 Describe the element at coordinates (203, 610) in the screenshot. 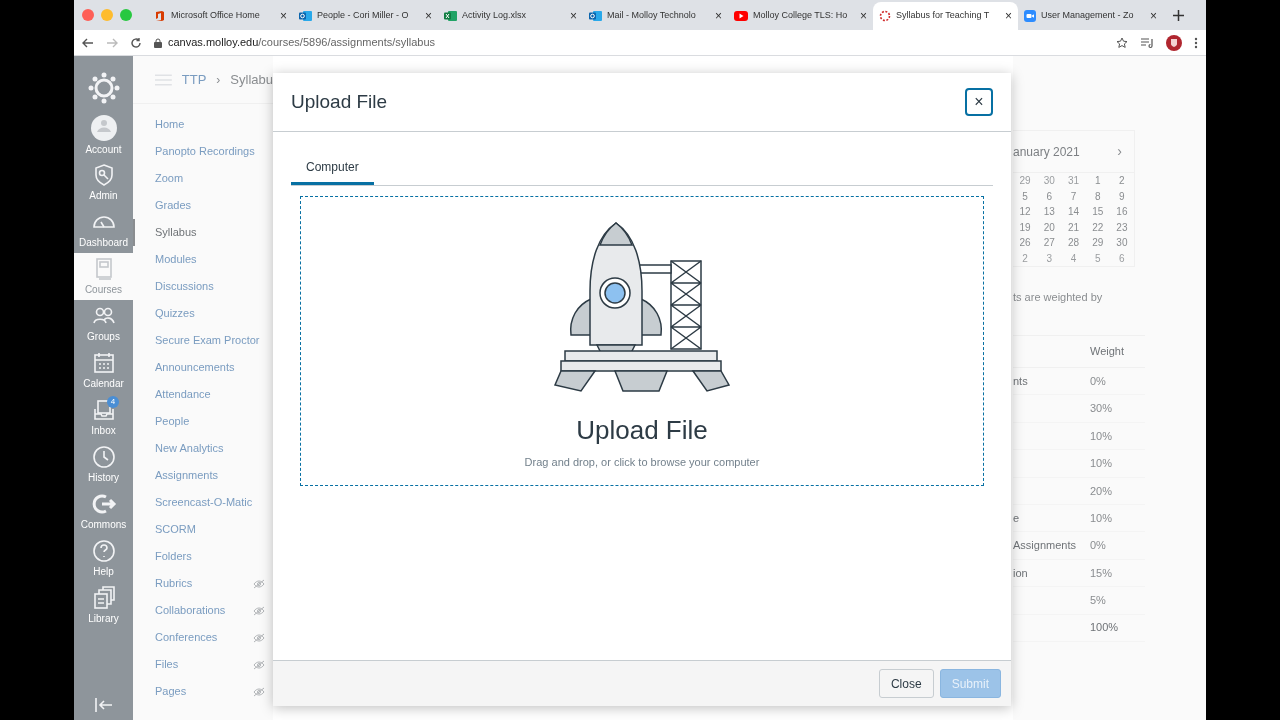

I see `course-nav-link: Collaborations` at that location.